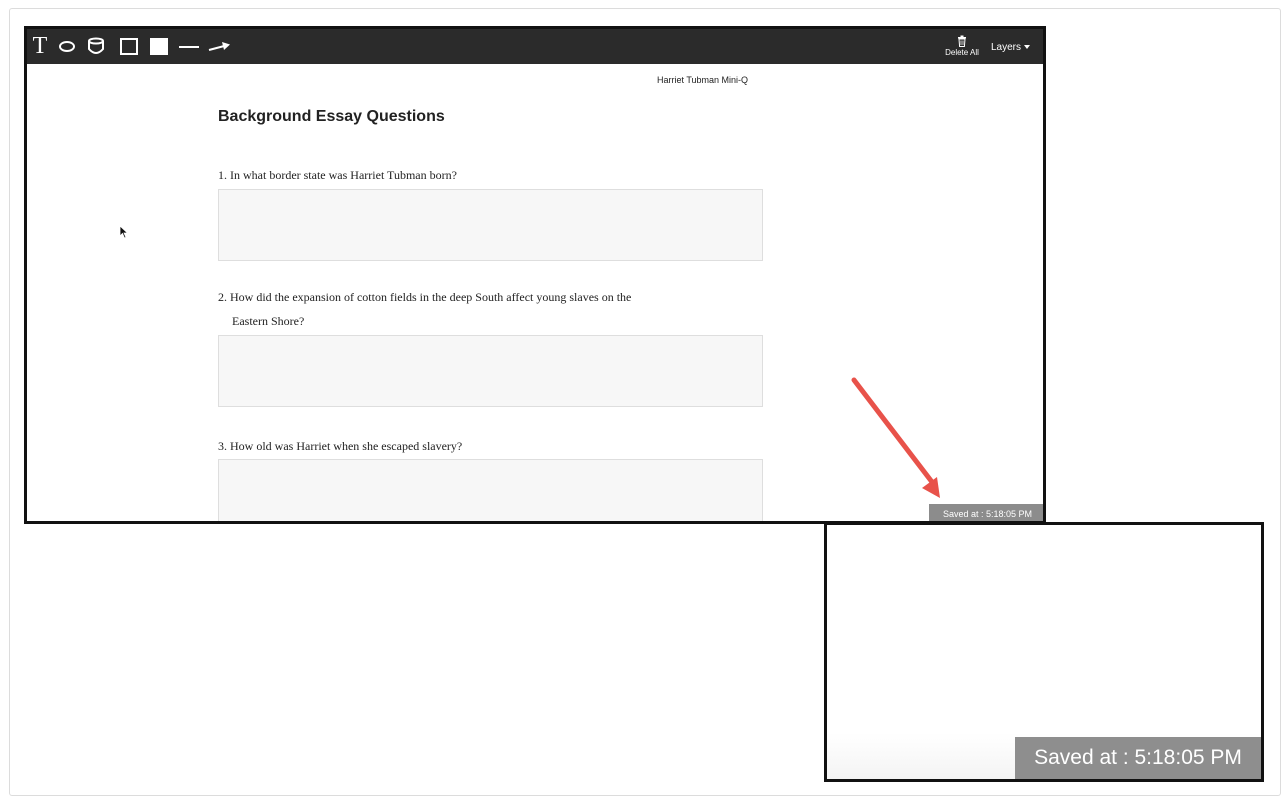  I want to click on question-2-continuation: Eastern Shore?, so click(268, 321).